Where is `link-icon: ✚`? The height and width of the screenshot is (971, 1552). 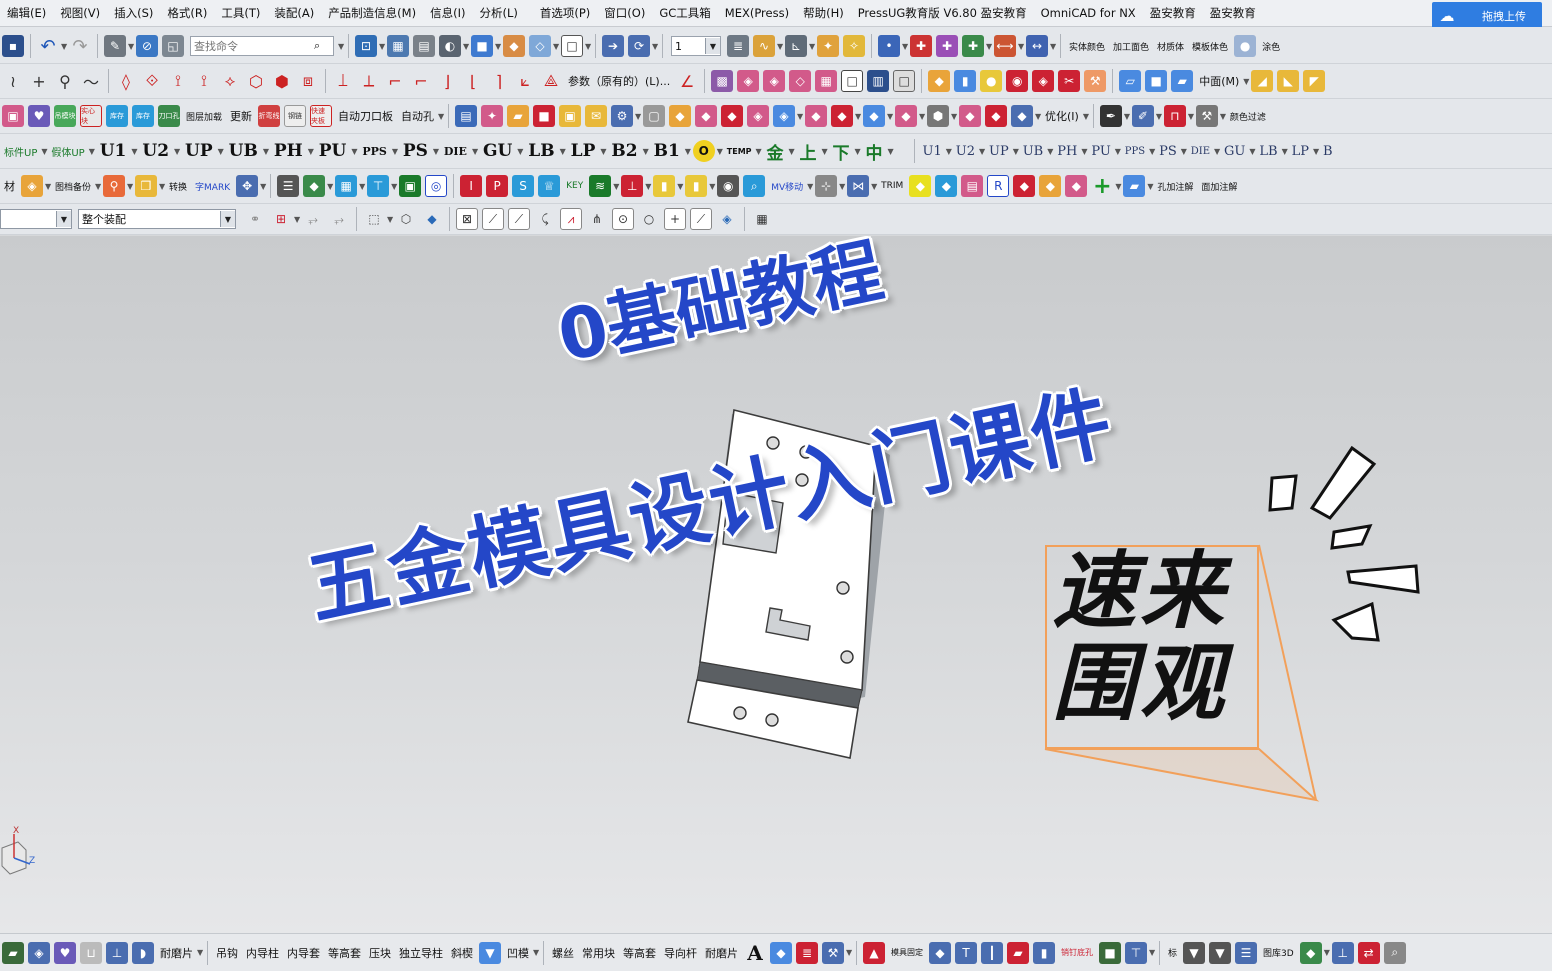 link-icon: ✚ is located at coordinates (973, 46).